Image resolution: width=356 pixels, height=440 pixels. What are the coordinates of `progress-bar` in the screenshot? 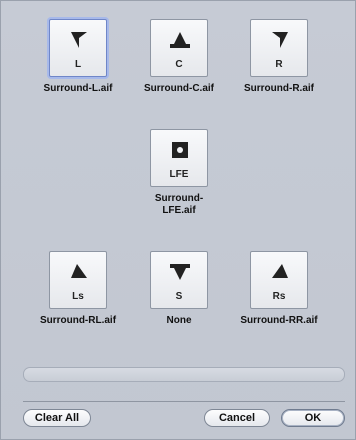 It's located at (184, 374).